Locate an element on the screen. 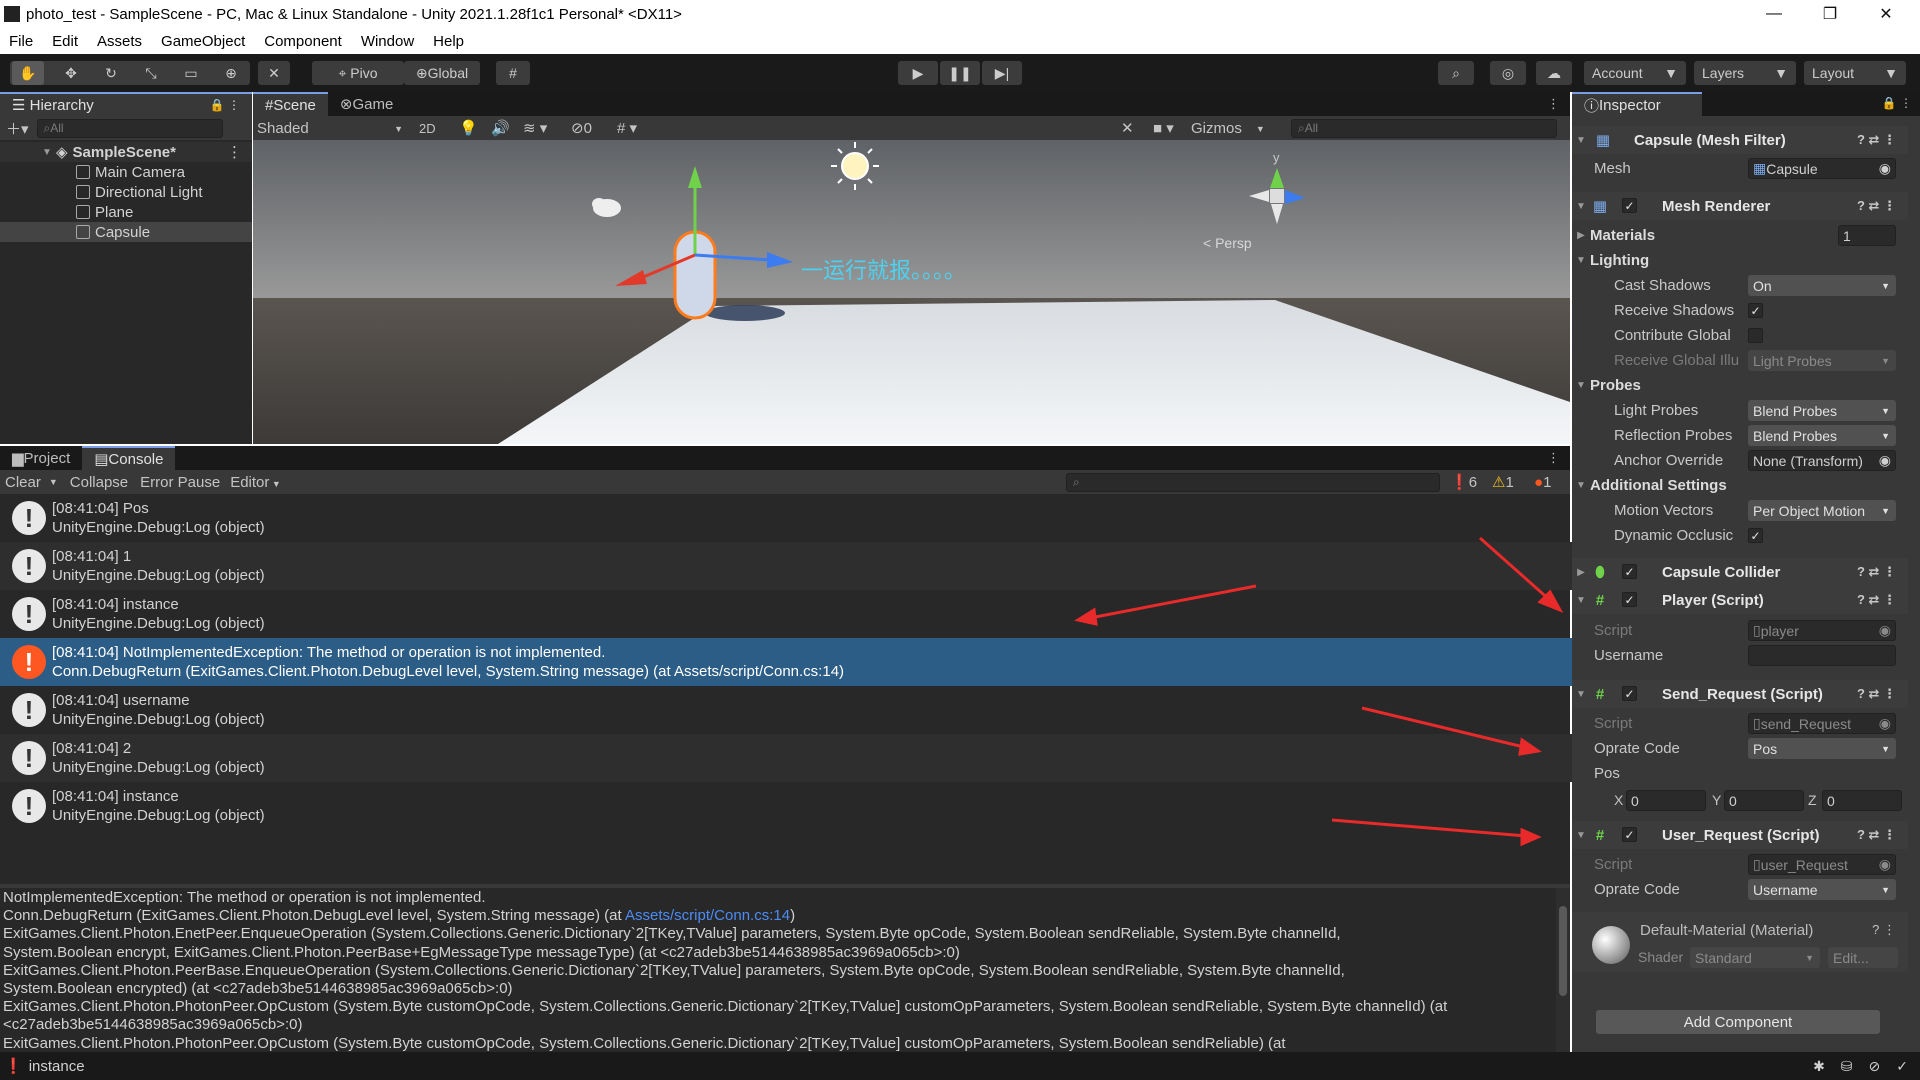 Image resolution: width=1920 pixels, height=1080 pixels. pos-y-input: 0 is located at coordinates (1764, 800).